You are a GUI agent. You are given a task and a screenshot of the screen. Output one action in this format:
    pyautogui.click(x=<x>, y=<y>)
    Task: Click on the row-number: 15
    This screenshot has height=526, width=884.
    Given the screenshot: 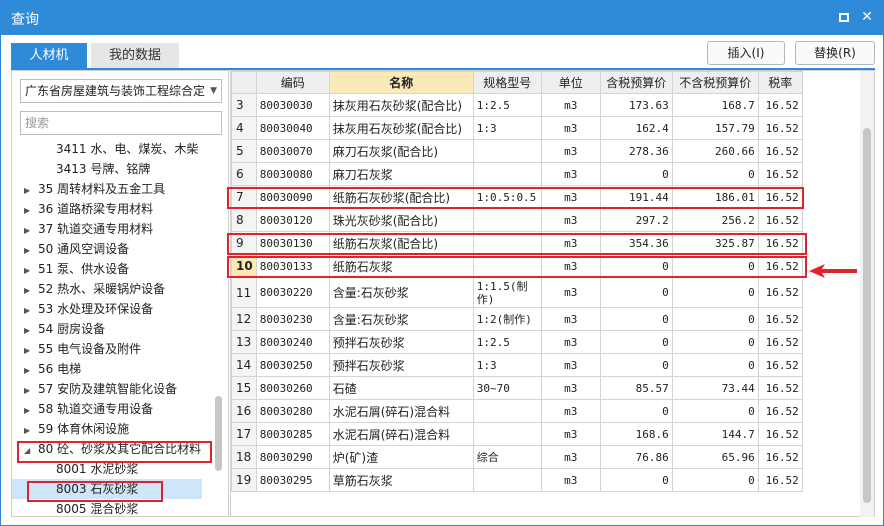 What is the action you would take?
    pyautogui.click(x=244, y=388)
    